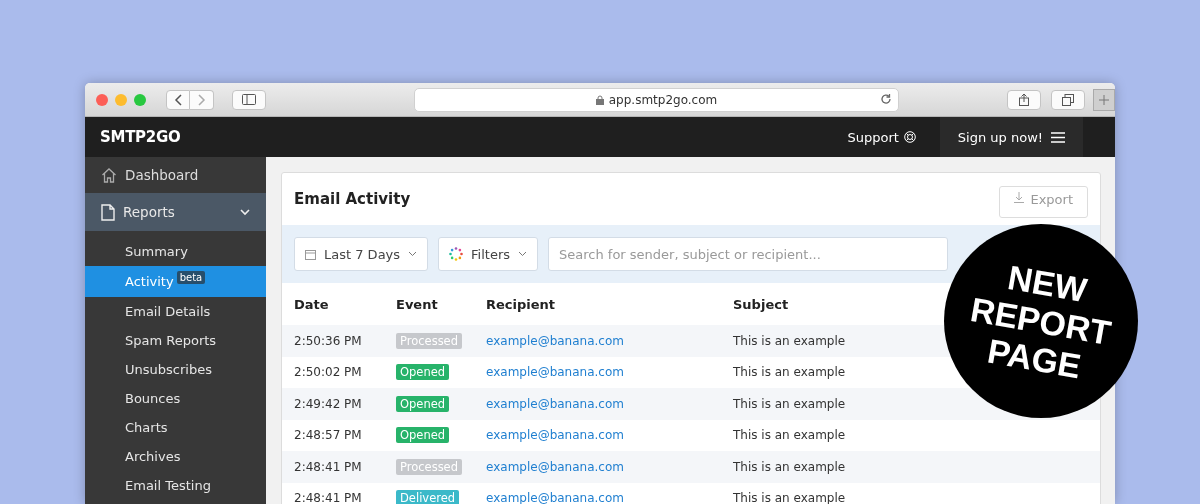 Image resolution: width=1200 pixels, height=504 pixels. I want to click on beta-badge: beta, so click(191, 277).